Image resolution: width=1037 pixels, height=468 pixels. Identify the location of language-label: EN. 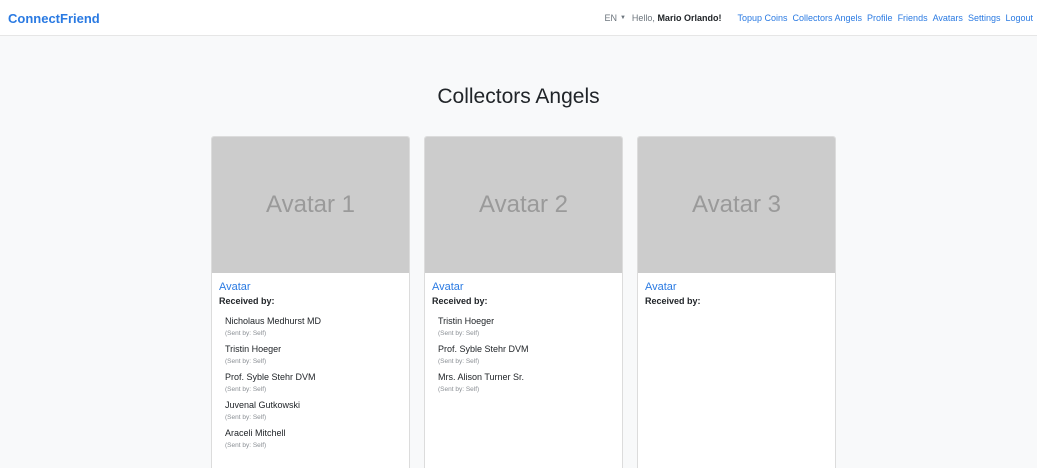
(610, 18).